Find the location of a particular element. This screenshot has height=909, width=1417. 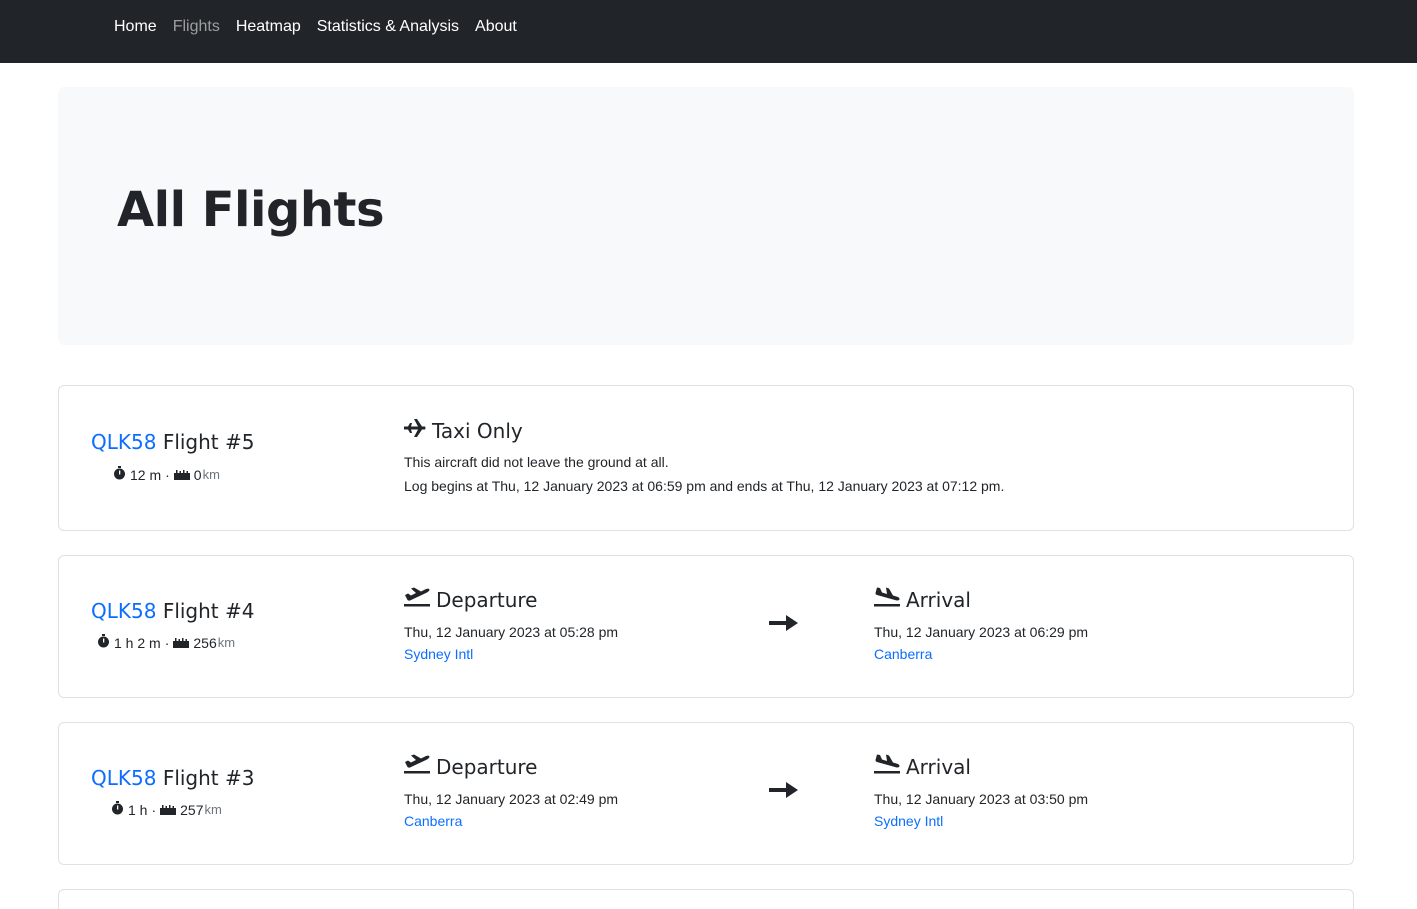

flight-meta: 12 m · 0 km is located at coordinates (166, 474).